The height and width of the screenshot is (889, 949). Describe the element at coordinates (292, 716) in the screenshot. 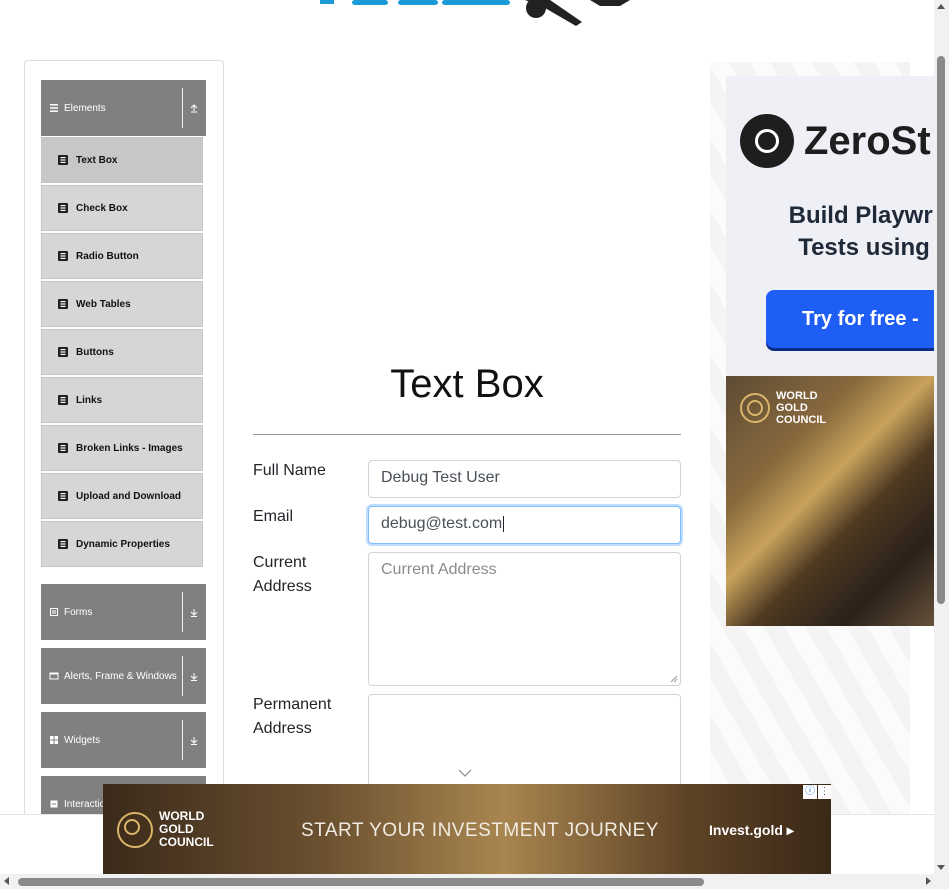

I see `permanent-address-label: Permanent Address` at that location.